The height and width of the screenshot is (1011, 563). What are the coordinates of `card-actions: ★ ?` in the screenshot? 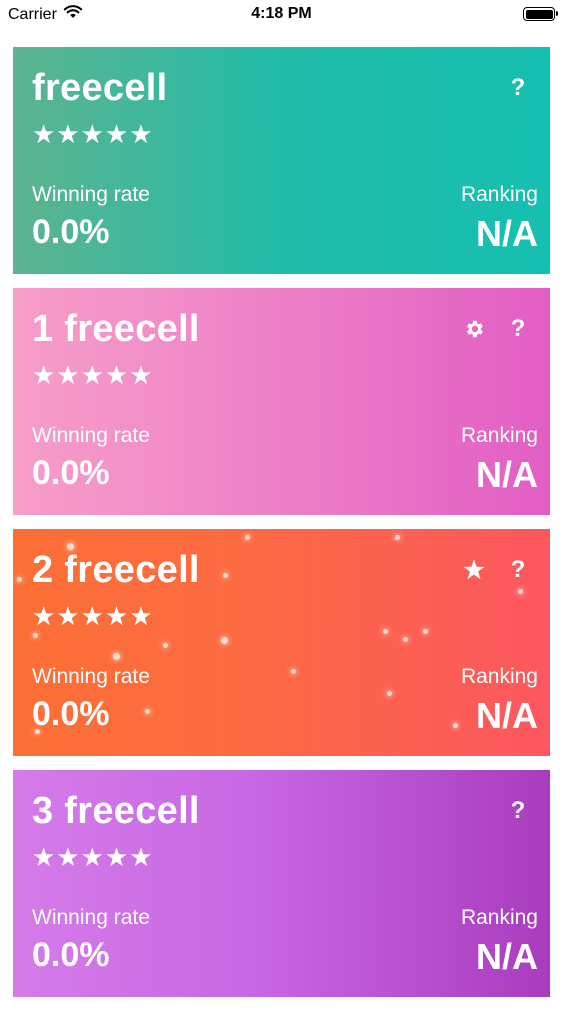 It's located at (496, 570).